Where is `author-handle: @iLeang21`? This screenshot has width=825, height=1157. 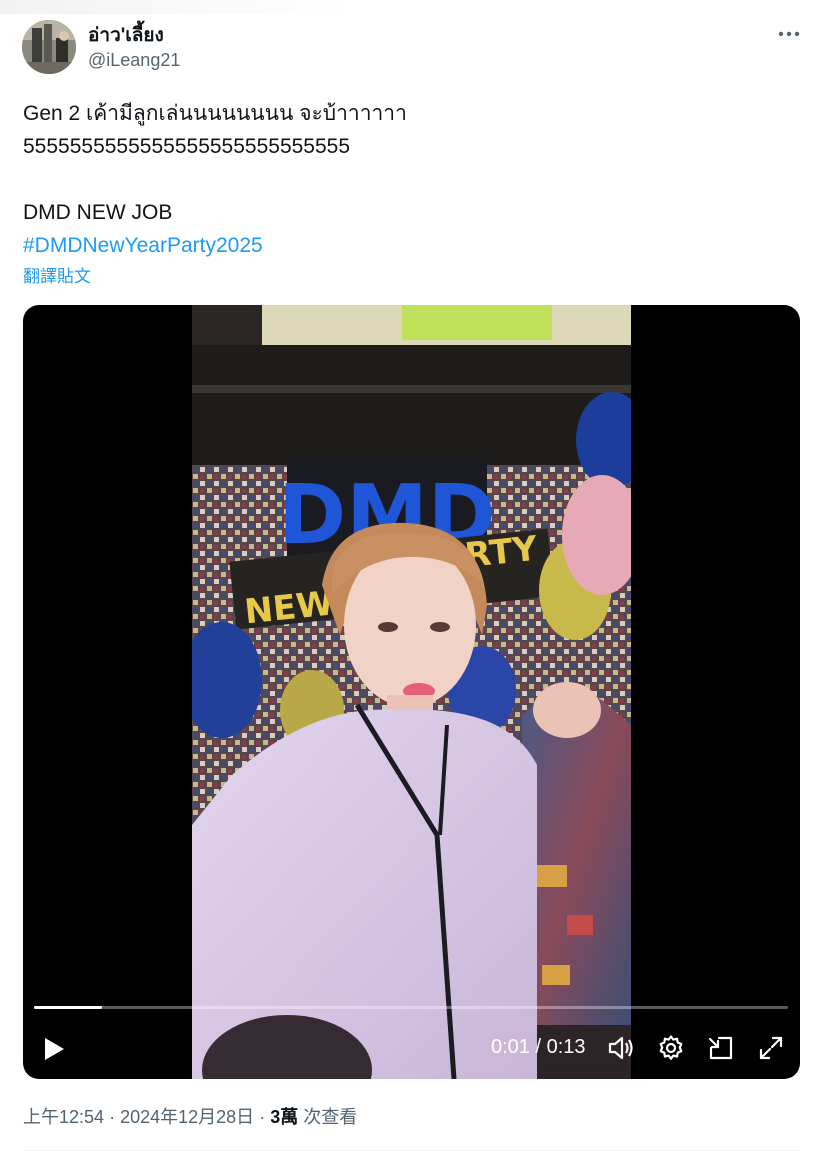
author-handle: @iLeang21 is located at coordinates (134, 60).